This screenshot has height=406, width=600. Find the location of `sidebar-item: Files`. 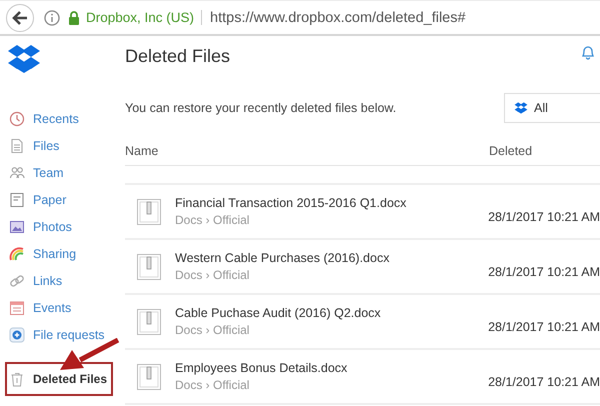

sidebar-item: Files is located at coordinates (58, 145).